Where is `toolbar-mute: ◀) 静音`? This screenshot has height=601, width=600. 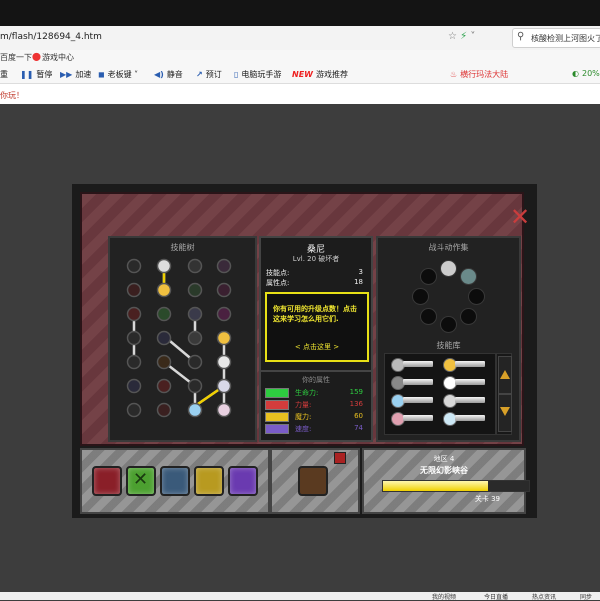
toolbar-mute: ◀) 静音 is located at coordinates (168, 74).